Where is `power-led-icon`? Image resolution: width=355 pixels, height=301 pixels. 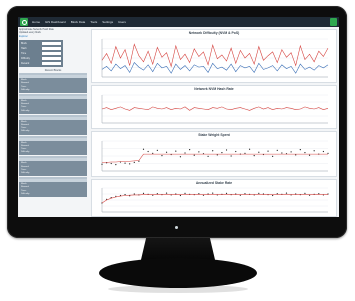
power-led-icon is located at coordinates (176, 227).